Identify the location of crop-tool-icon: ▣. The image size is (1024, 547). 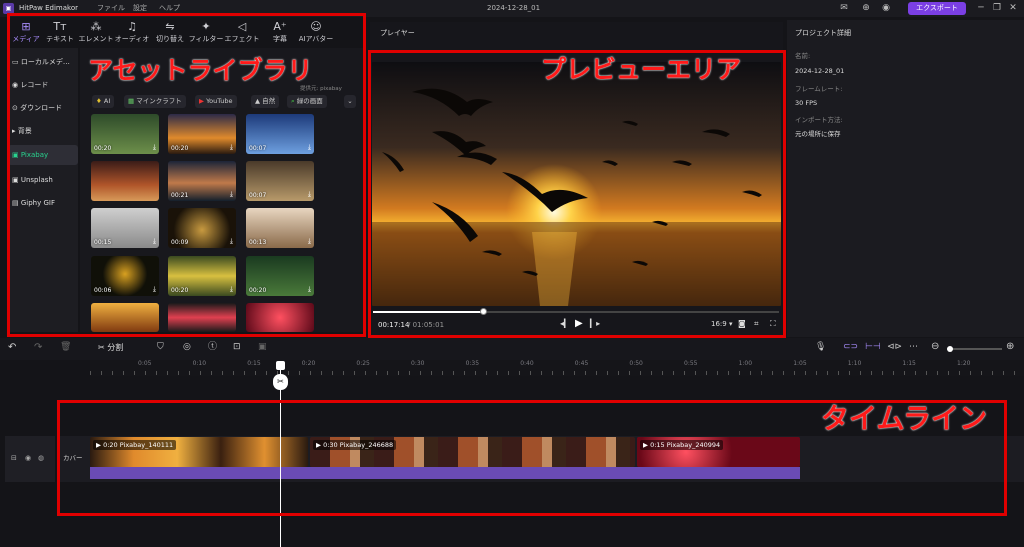
(262, 347).